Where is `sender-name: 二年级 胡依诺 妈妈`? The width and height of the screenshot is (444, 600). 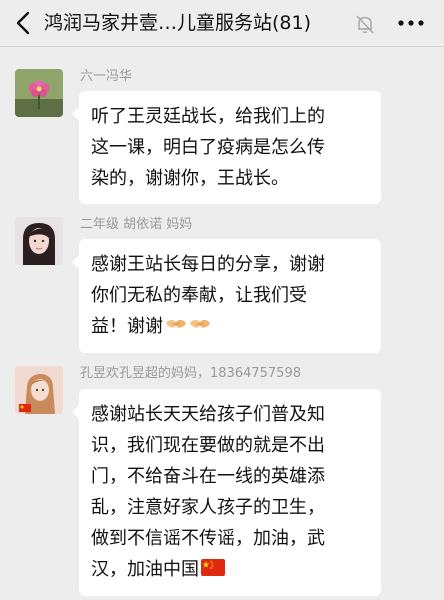 sender-name: 二年级 胡依诺 妈妈 is located at coordinates (136, 224).